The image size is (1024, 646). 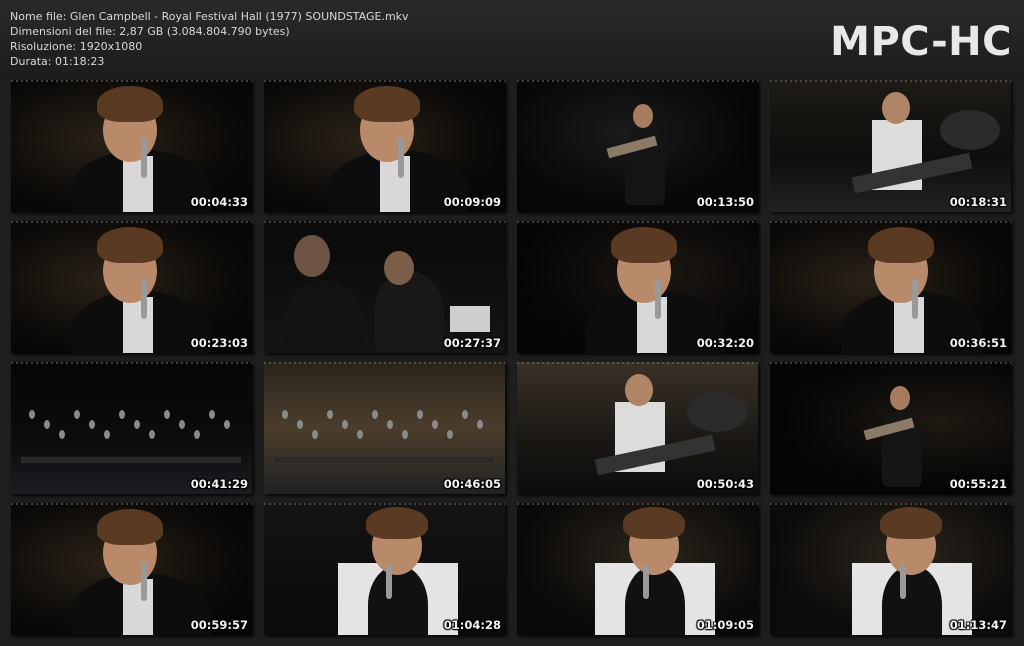 I want to click on conductor-body, so click(x=324, y=316).